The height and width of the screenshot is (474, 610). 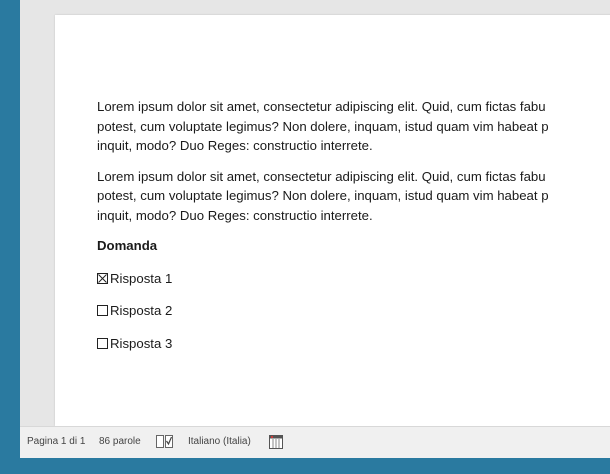 What do you see at coordinates (141, 310) in the screenshot?
I see `answer-label-2: Risposta 2` at bounding box center [141, 310].